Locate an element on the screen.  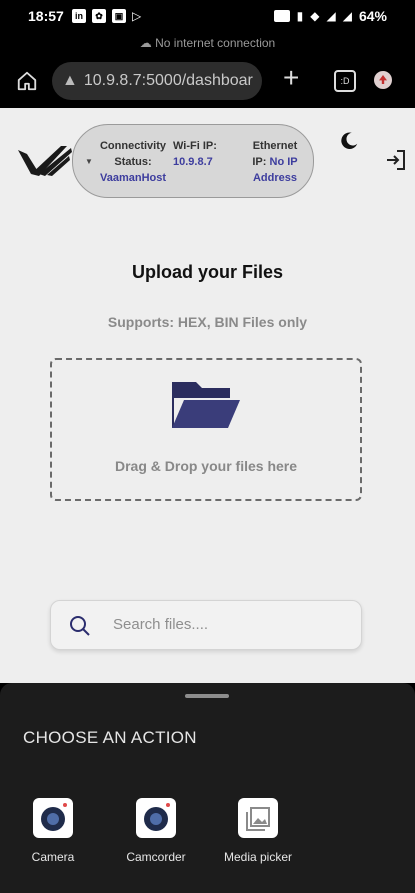
dark-mode-moon-icon is located at coordinates (349, 141).